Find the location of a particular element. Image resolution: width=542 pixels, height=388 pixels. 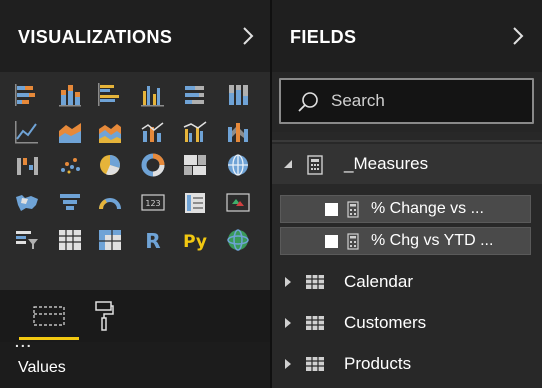

python-visual-icon: Py is located at coordinates (195, 240).